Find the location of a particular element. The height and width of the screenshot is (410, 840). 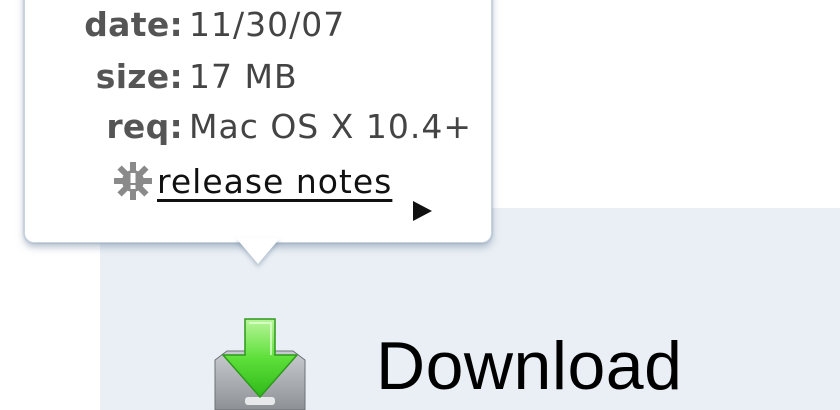

req-row: req: Mac OS X 10.4+ is located at coordinates (248, 126).